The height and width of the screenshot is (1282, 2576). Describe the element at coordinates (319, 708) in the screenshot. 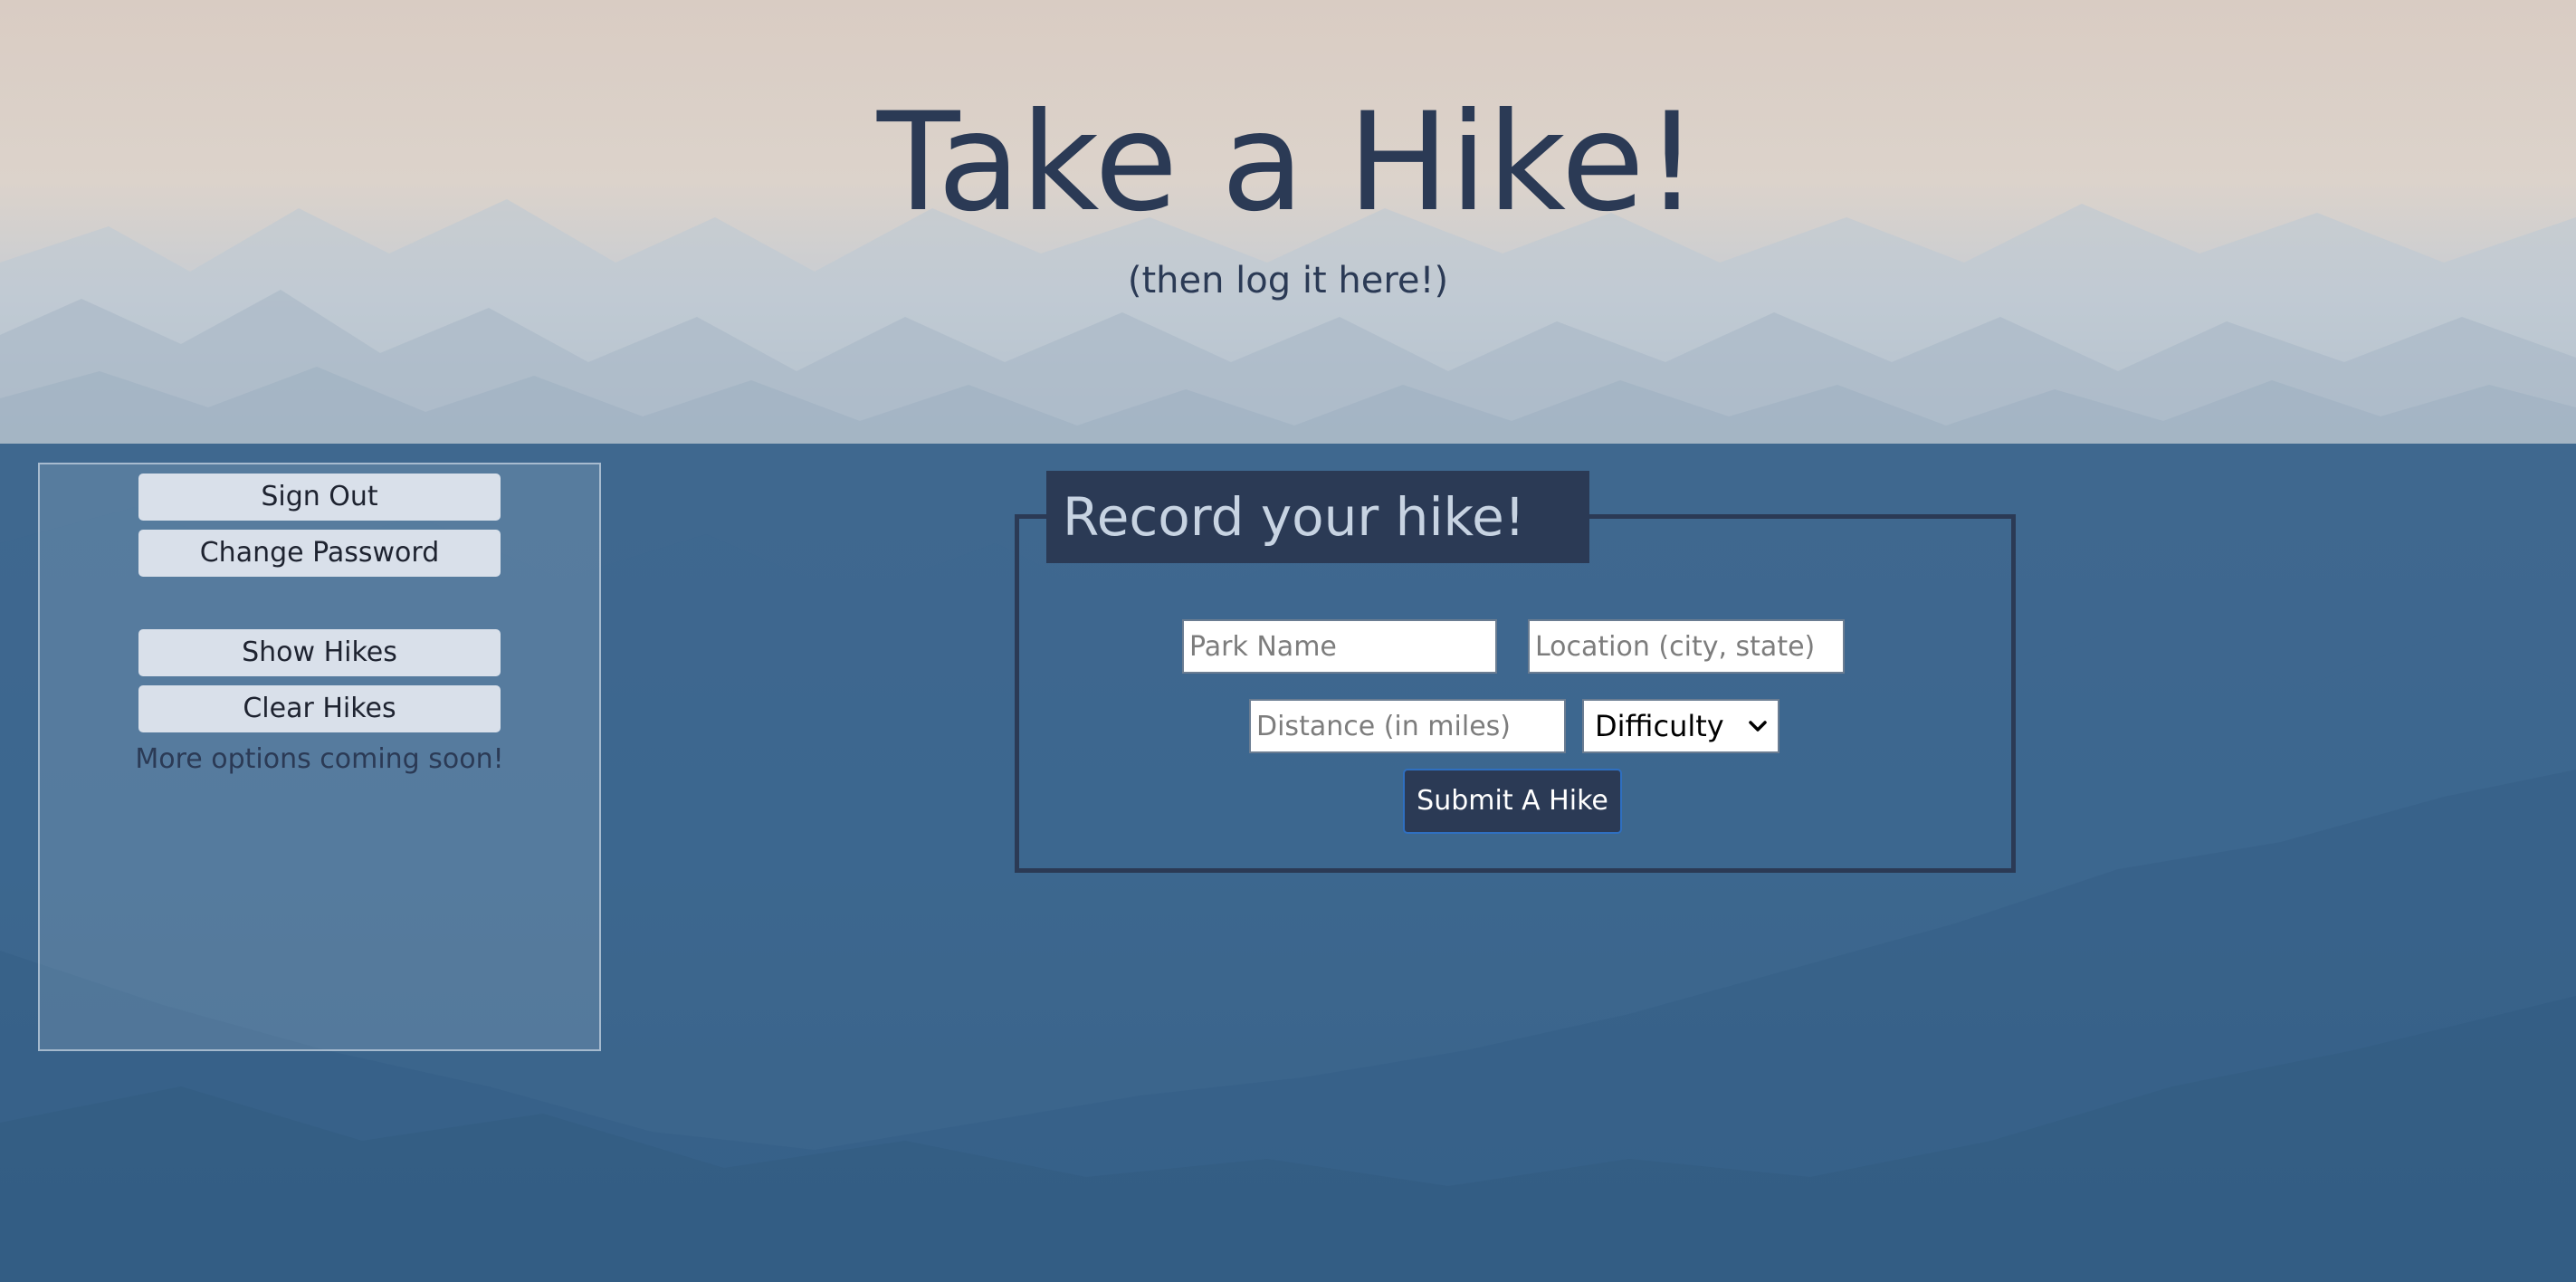

I see `clear-hikes-button: Clear Hikes` at that location.